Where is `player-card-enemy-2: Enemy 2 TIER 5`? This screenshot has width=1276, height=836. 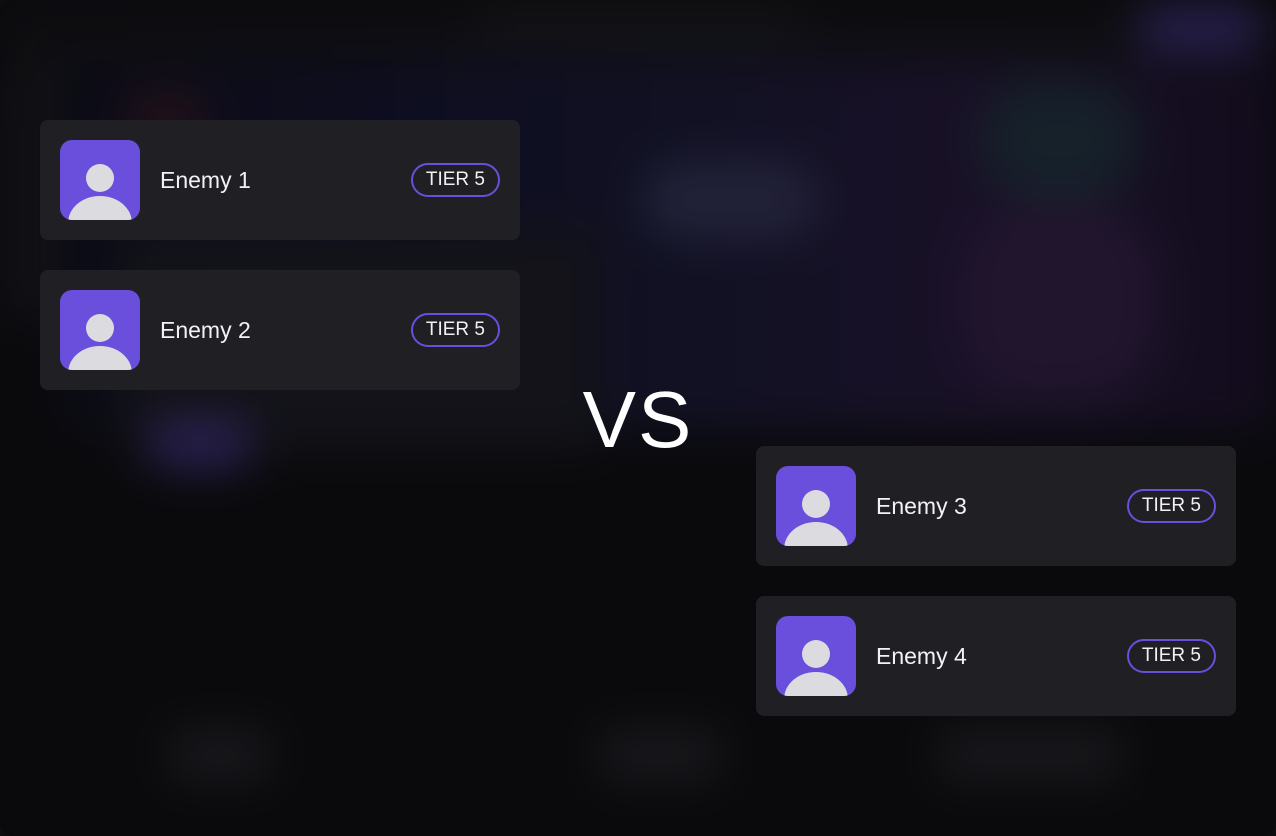 player-card-enemy-2: Enemy 2 TIER 5 is located at coordinates (280, 330).